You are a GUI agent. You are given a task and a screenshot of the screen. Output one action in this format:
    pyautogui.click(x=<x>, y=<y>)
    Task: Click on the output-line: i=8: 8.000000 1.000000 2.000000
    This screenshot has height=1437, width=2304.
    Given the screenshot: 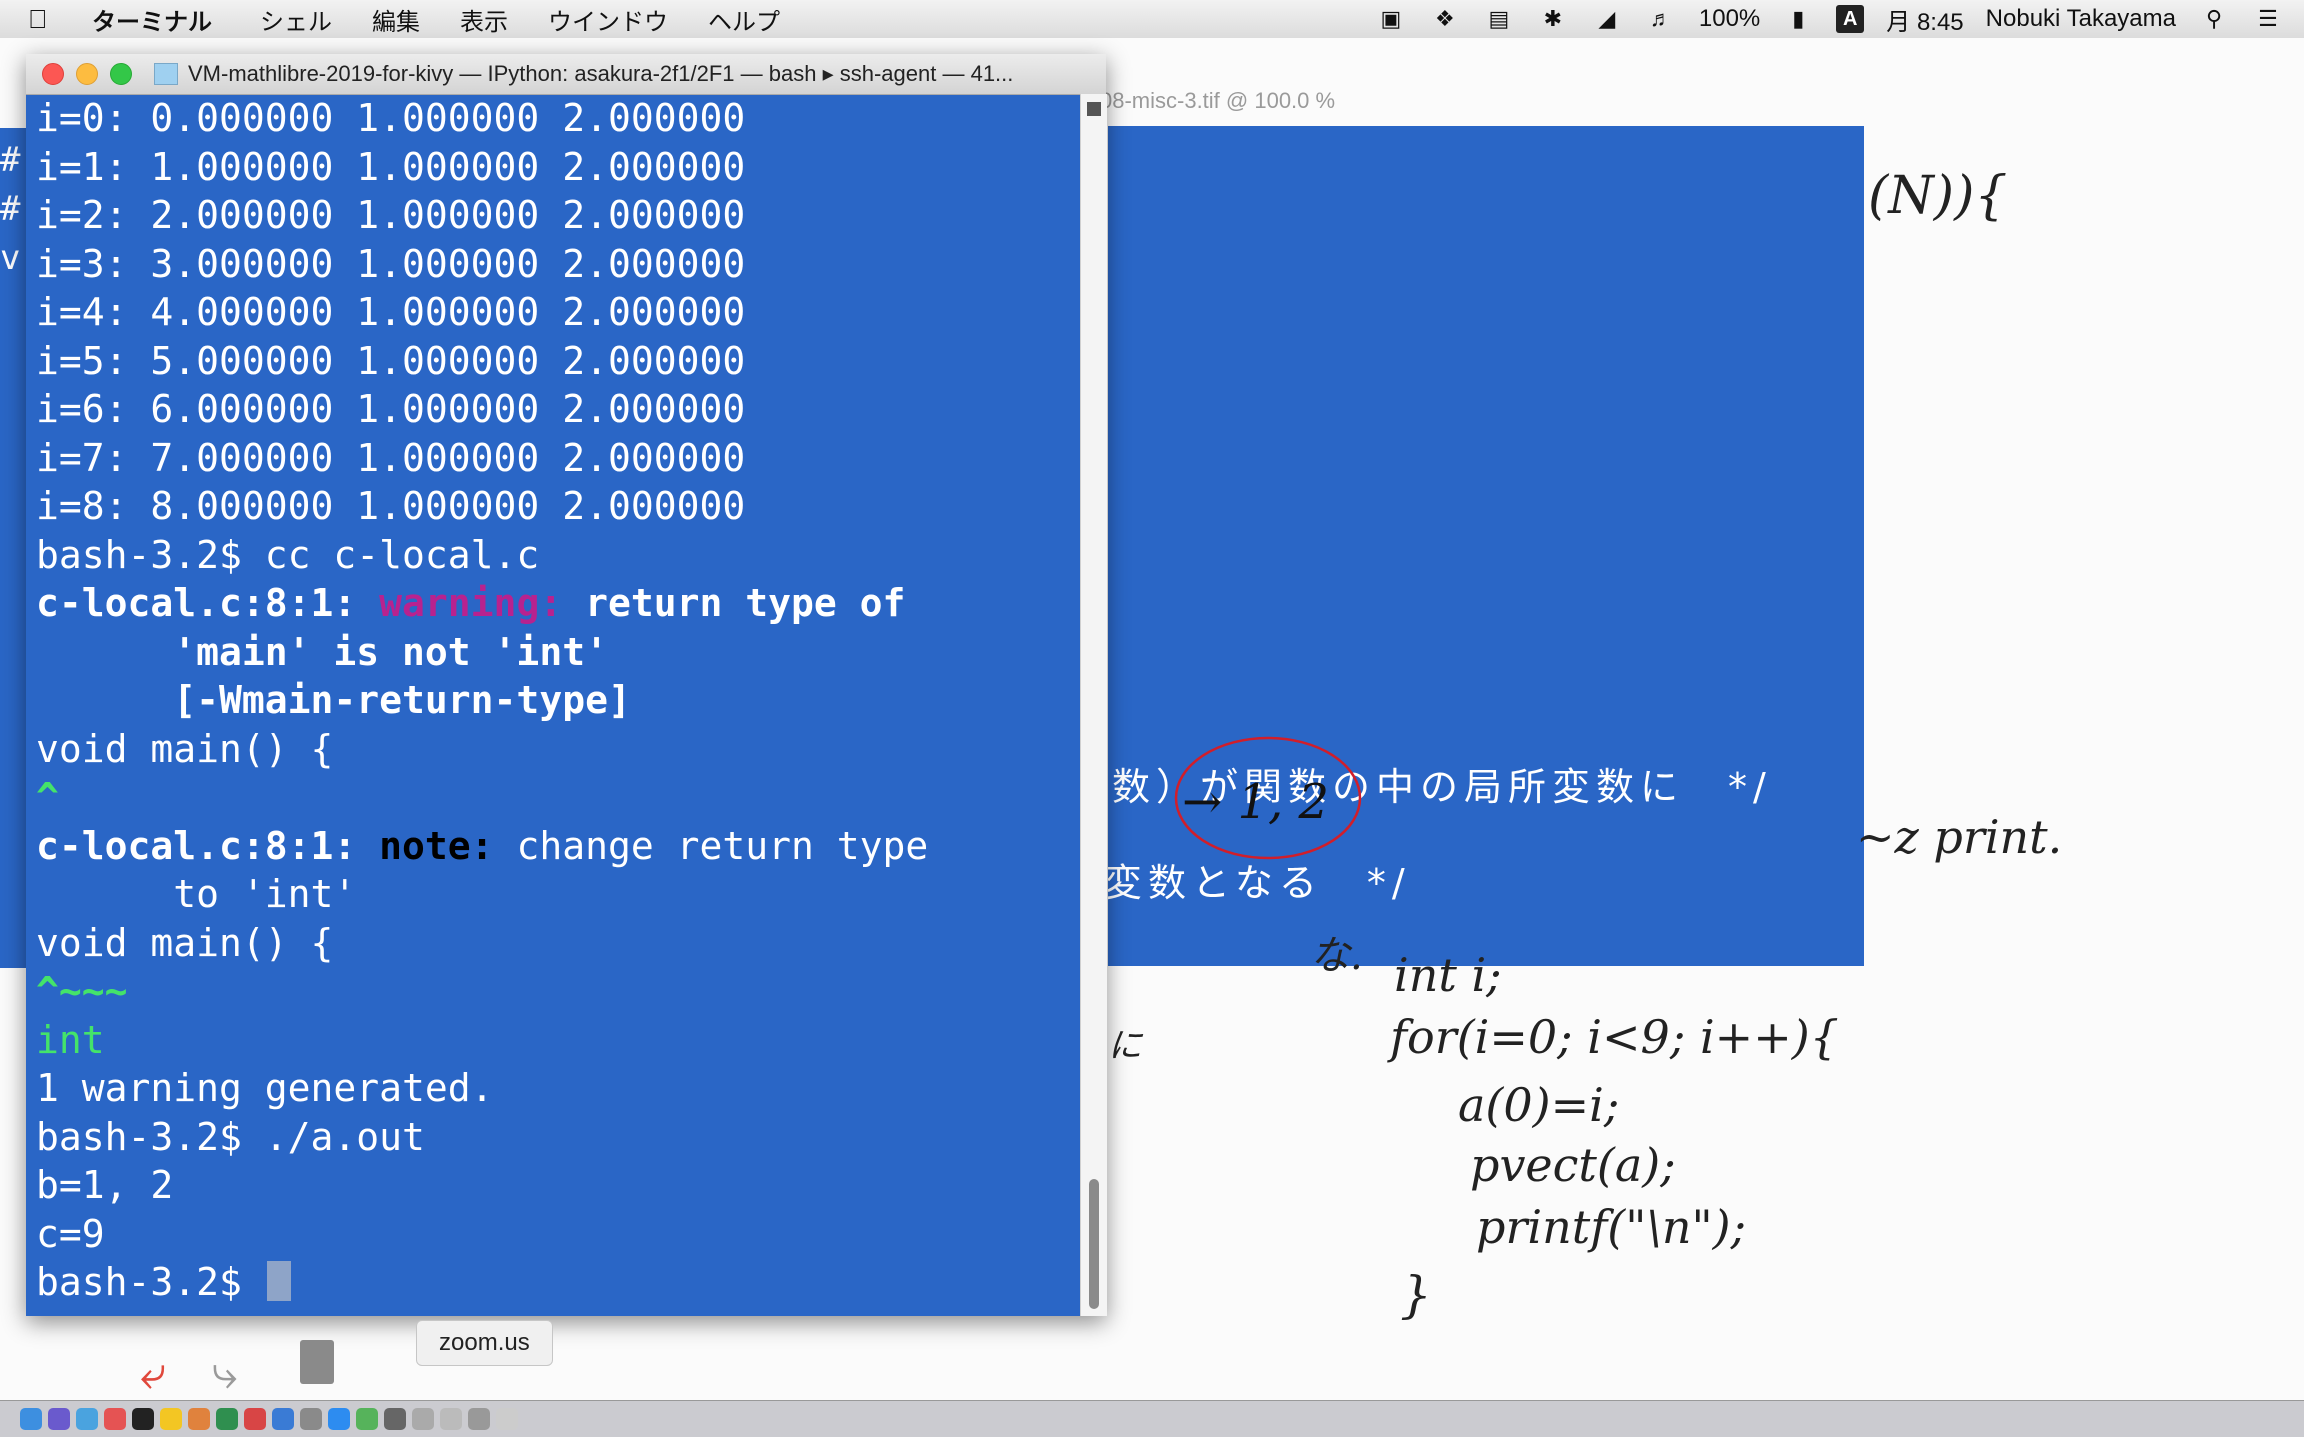 What is the action you would take?
    pyautogui.click(x=391, y=506)
    